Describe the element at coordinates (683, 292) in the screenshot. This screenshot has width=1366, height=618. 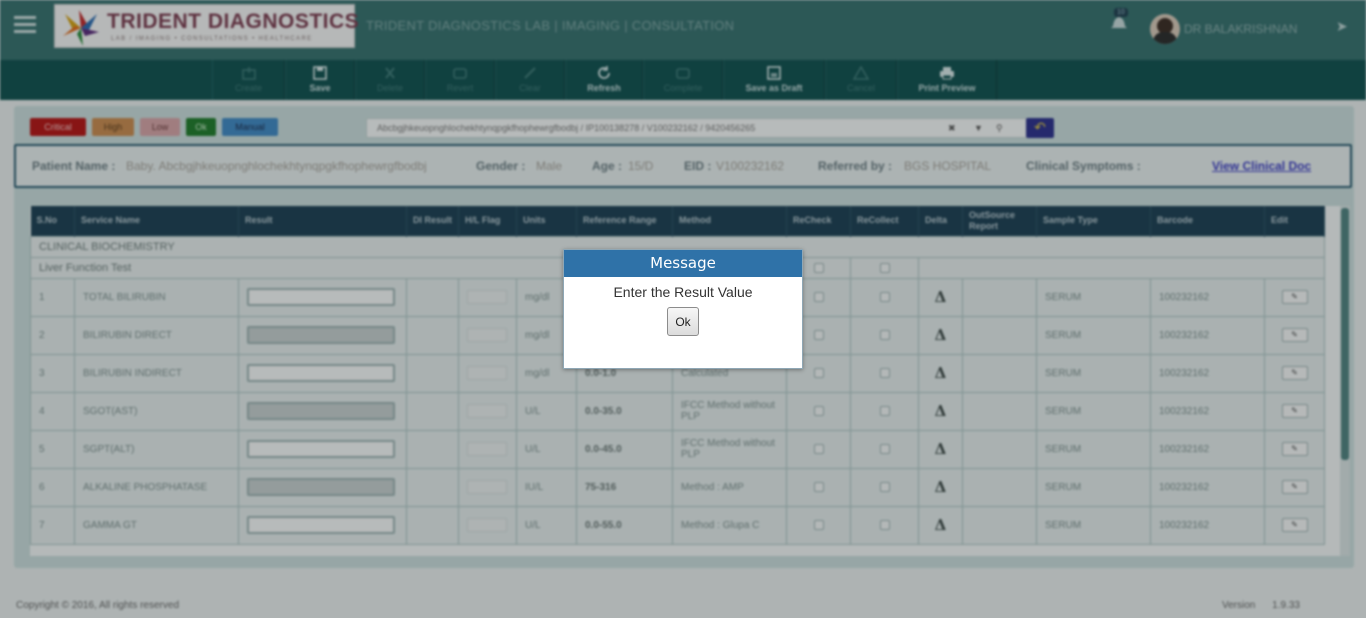
I see `dialog-message: Enter the Result Value` at that location.